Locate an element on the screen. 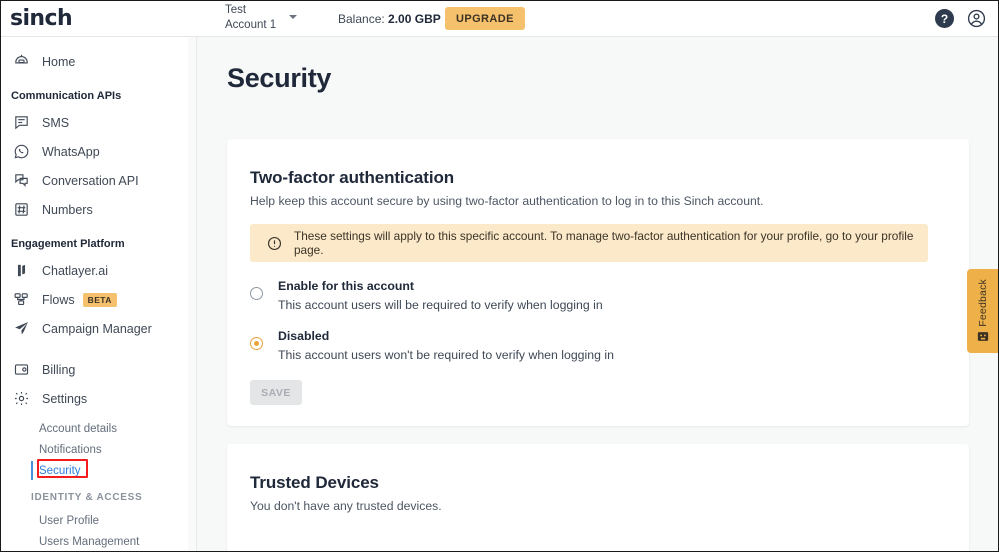 The image size is (999, 552). save-button: SAVE is located at coordinates (276, 392).